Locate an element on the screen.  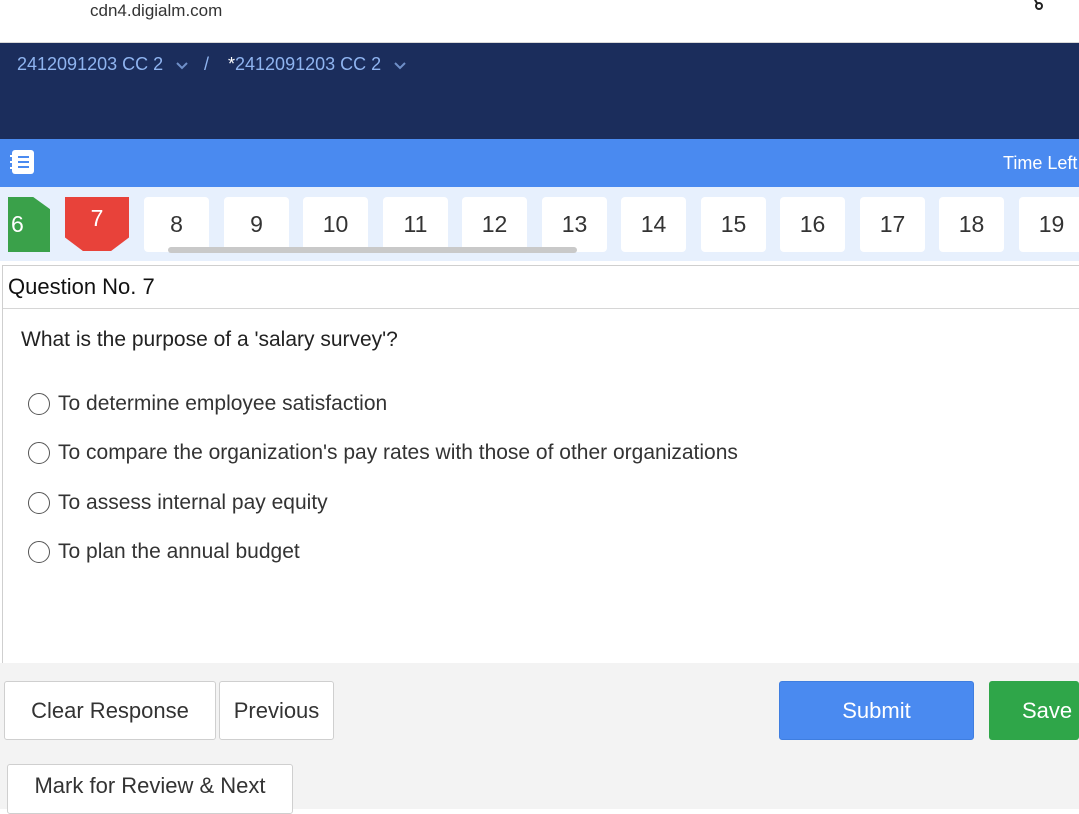
answer-option-label: To assess internal pay equity is located at coordinates (193, 502).